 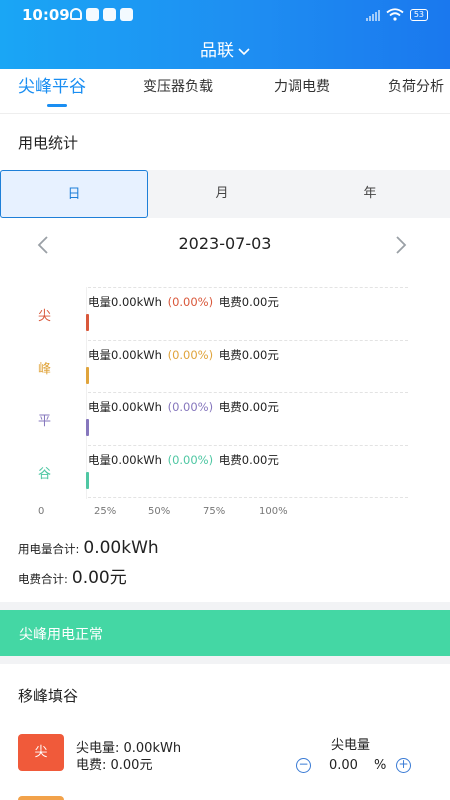 What do you see at coordinates (225, 34) in the screenshot?
I see `app-header: 10:09 53 品联` at bounding box center [225, 34].